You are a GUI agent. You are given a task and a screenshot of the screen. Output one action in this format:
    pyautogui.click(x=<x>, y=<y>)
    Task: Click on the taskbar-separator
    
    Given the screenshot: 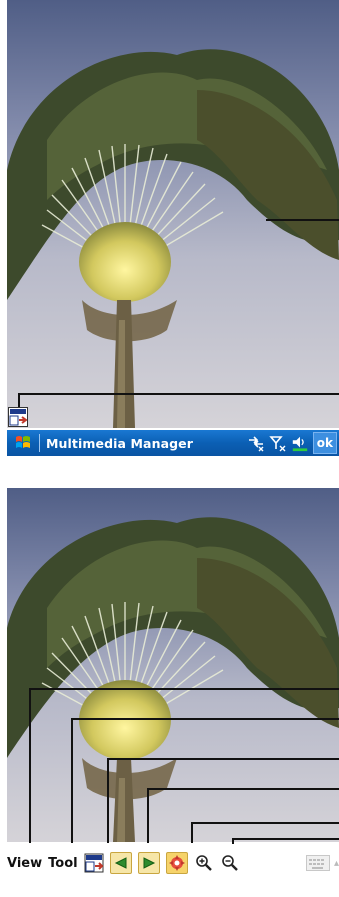 What is the action you would take?
    pyautogui.click(x=39, y=443)
    